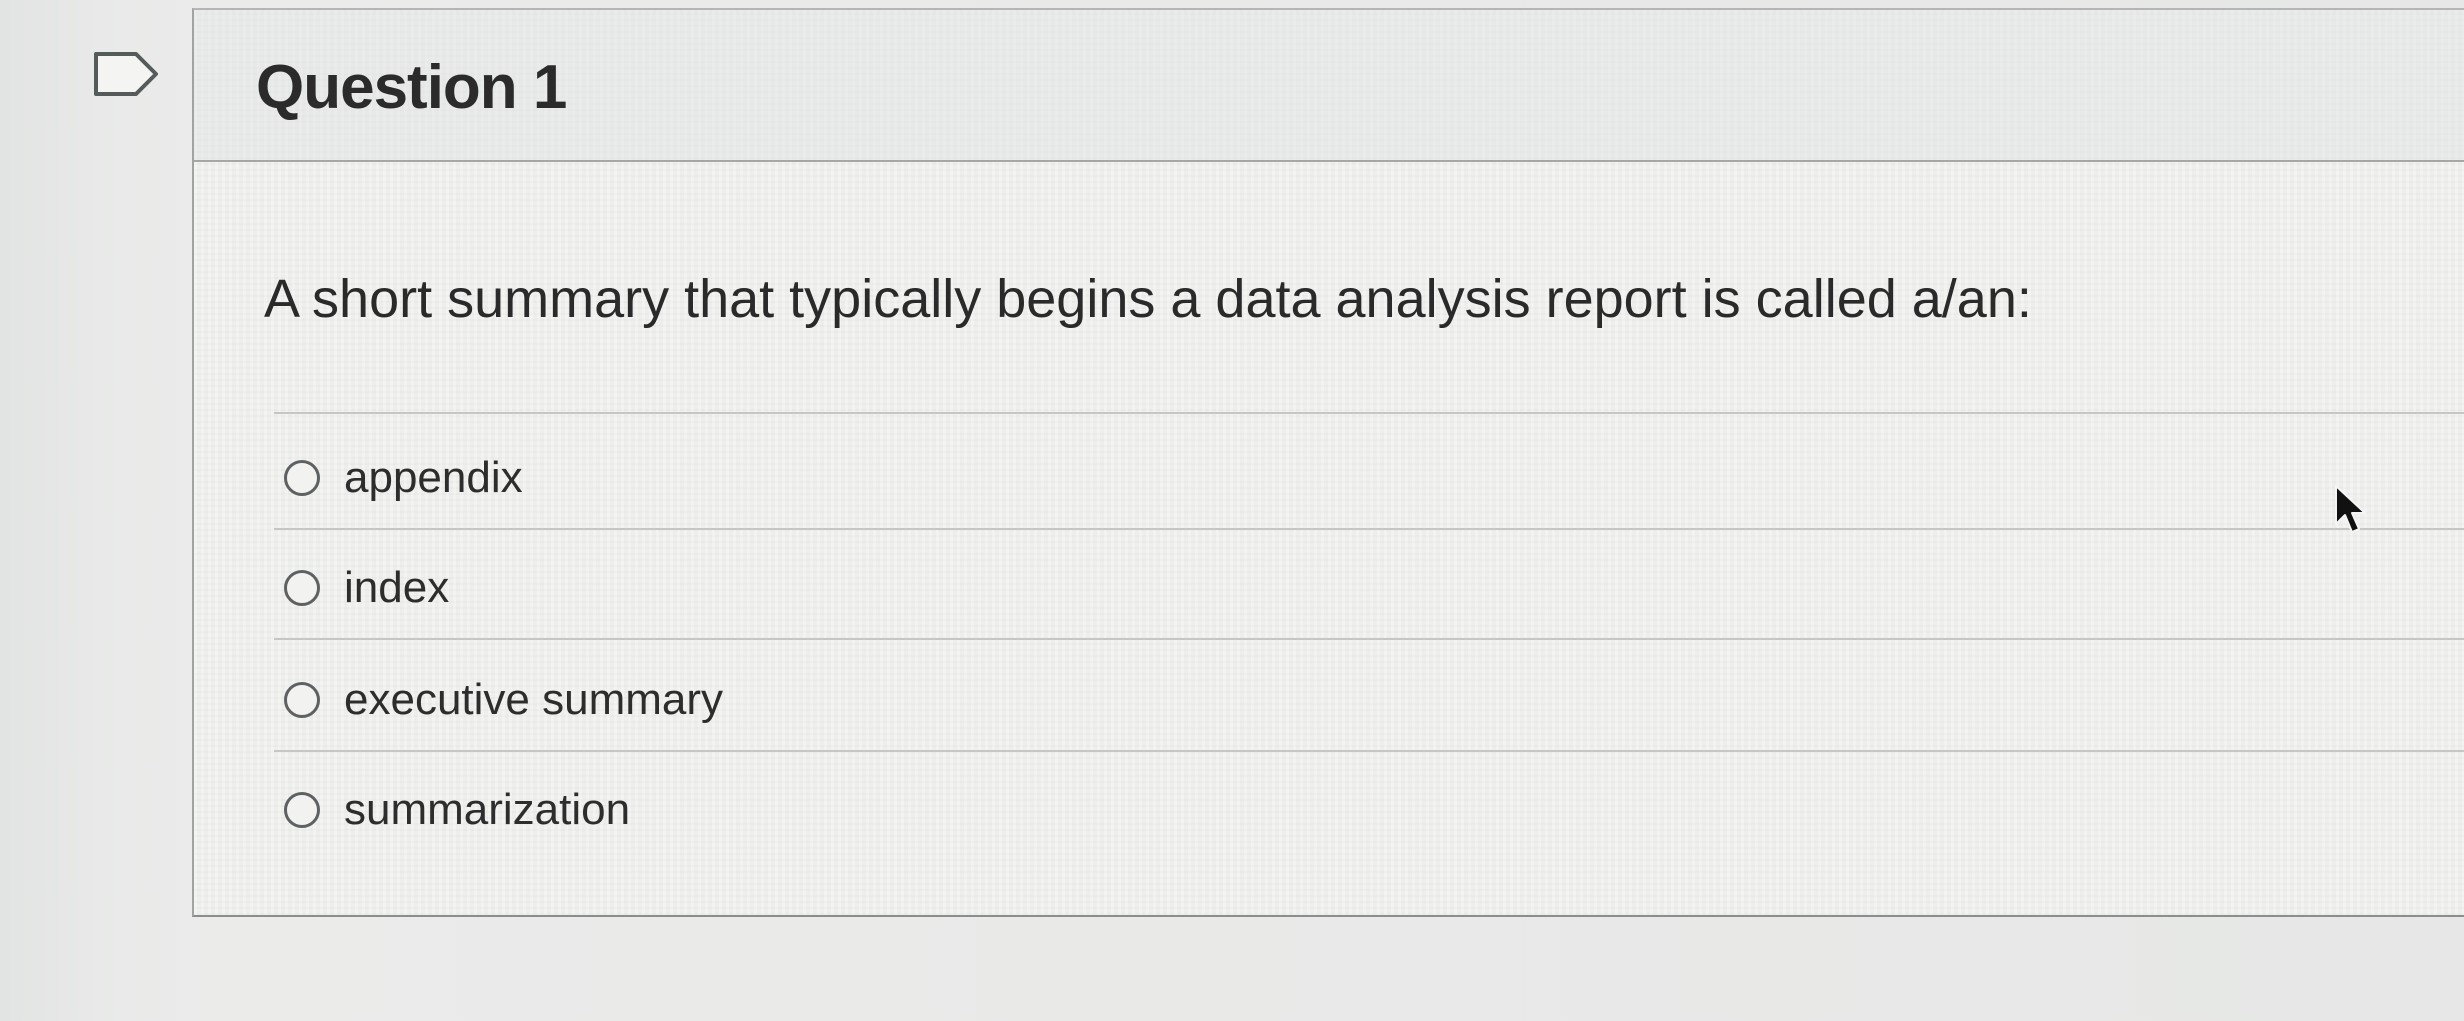 The width and height of the screenshot is (2464, 1021). I want to click on question-header: Question 1, so click(1329, 86).